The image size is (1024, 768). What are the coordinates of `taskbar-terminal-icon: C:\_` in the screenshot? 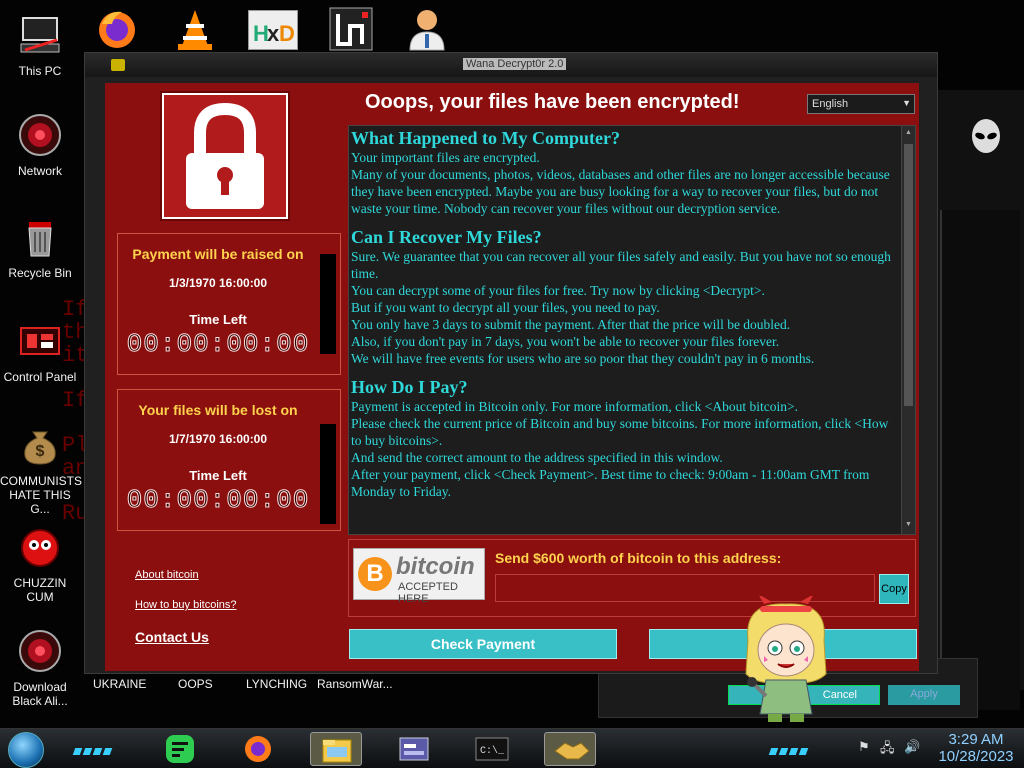 It's located at (492, 749).